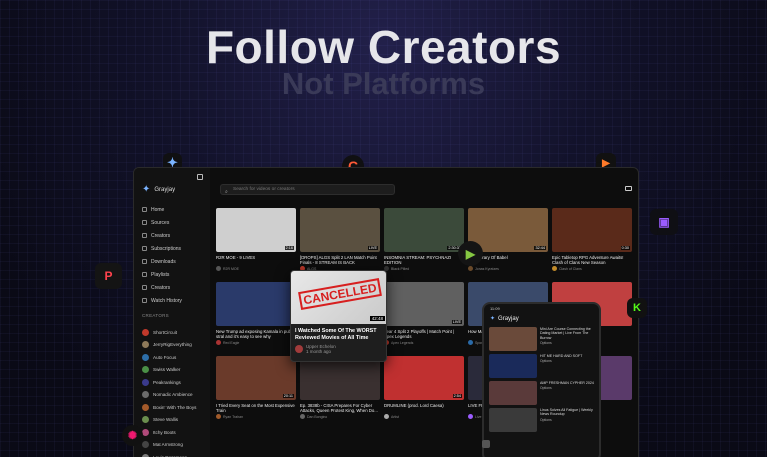  What do you see at coordinates (167, 382) in the screenshot?
I see `creator-name: Peakrankings` at bounding box center [167, 382].